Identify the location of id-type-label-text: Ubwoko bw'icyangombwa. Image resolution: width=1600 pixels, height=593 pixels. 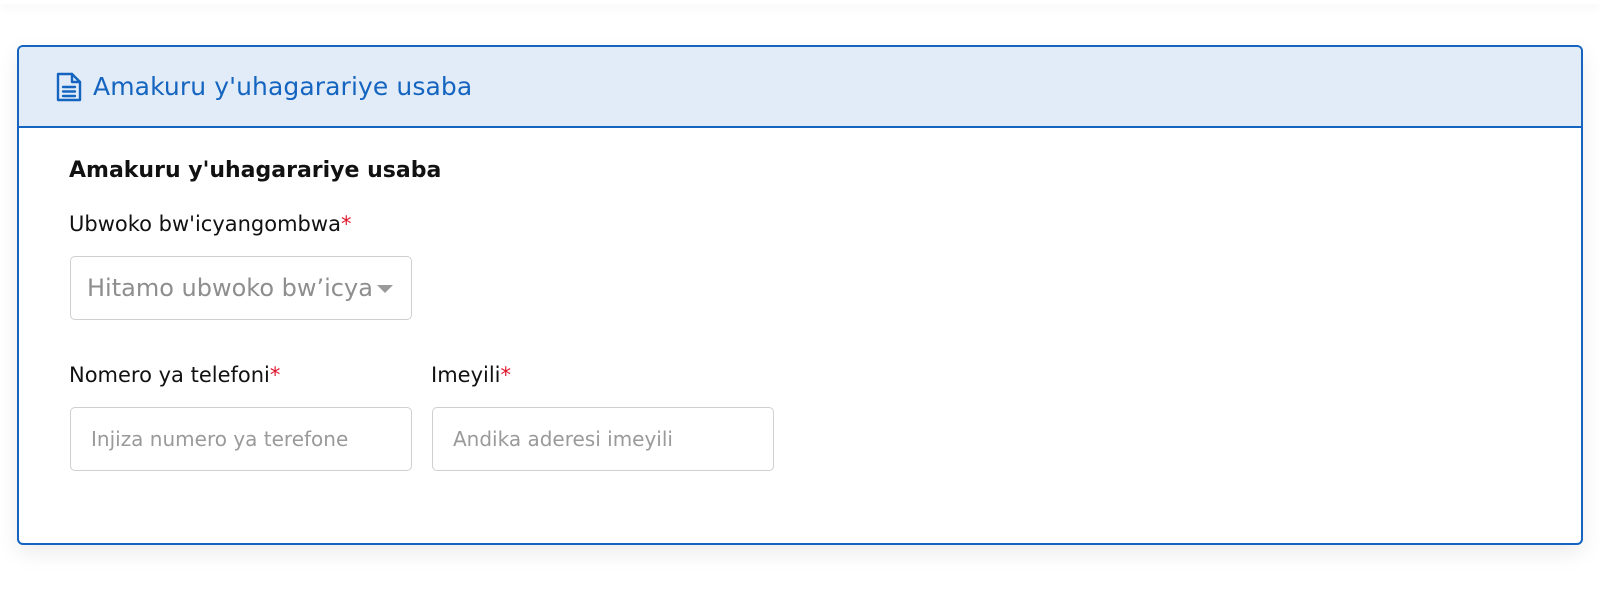
(205, 224).